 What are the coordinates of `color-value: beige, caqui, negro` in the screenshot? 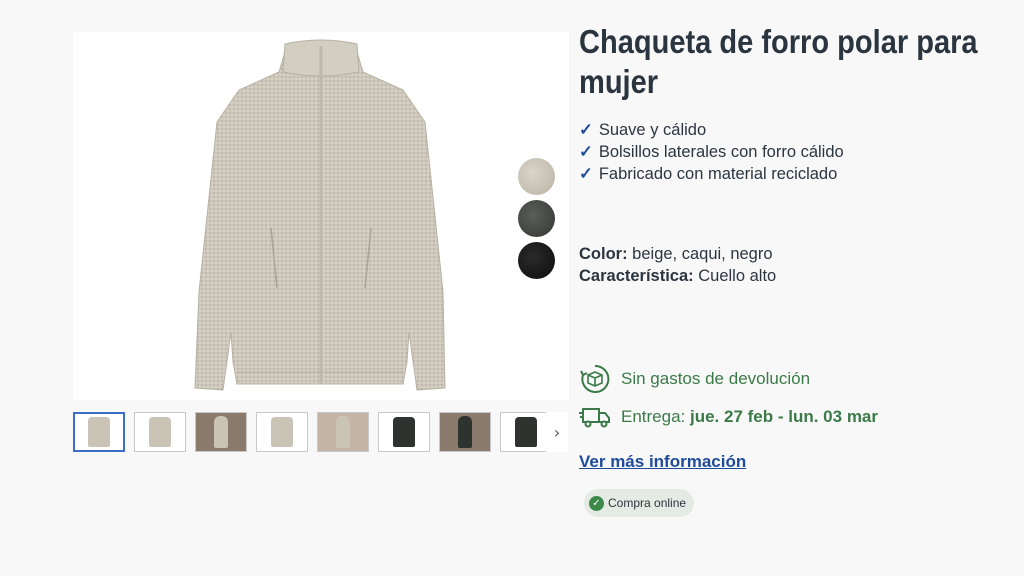 It's located at (702, 254).